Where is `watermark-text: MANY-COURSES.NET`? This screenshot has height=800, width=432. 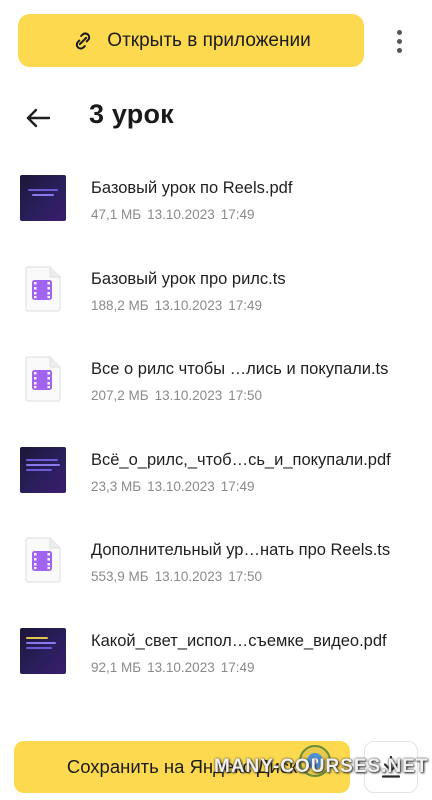
watermark-text: MANY-COURSES.NET is located at coordinates (321, 766).